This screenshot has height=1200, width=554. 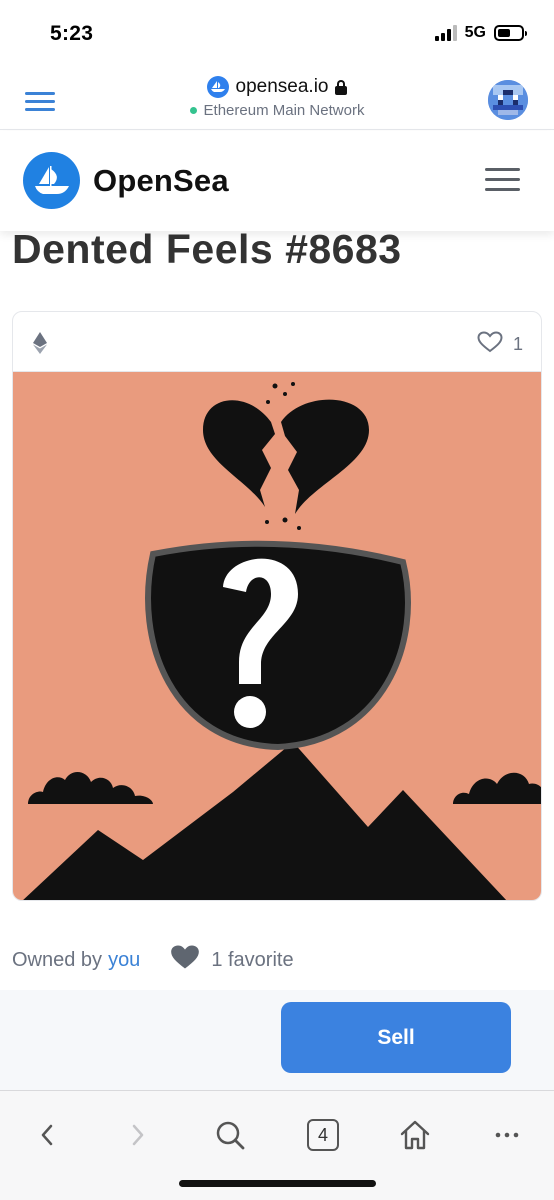 I want to click on heart-outline-icon, so click(x=490, y=344).